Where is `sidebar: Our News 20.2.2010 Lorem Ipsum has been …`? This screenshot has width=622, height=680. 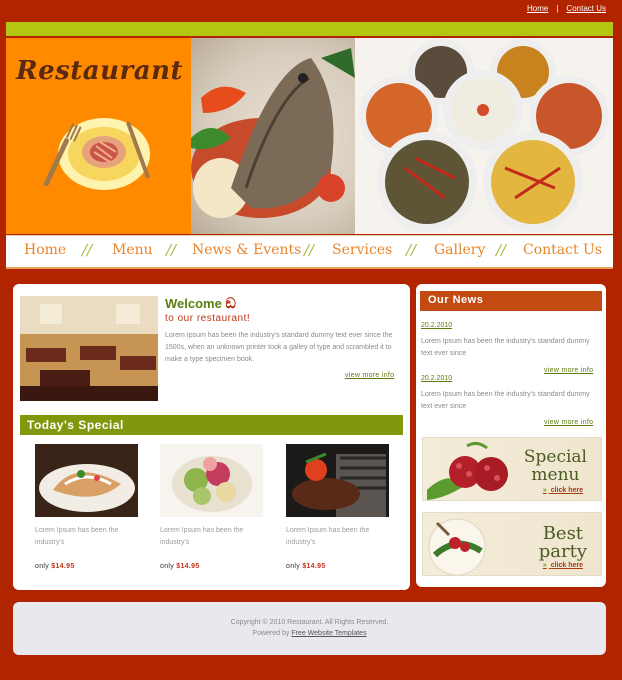 sidebar: Our News 20.2.2010 Lorem Ipsum has been … is located at coordinates (511, 435).